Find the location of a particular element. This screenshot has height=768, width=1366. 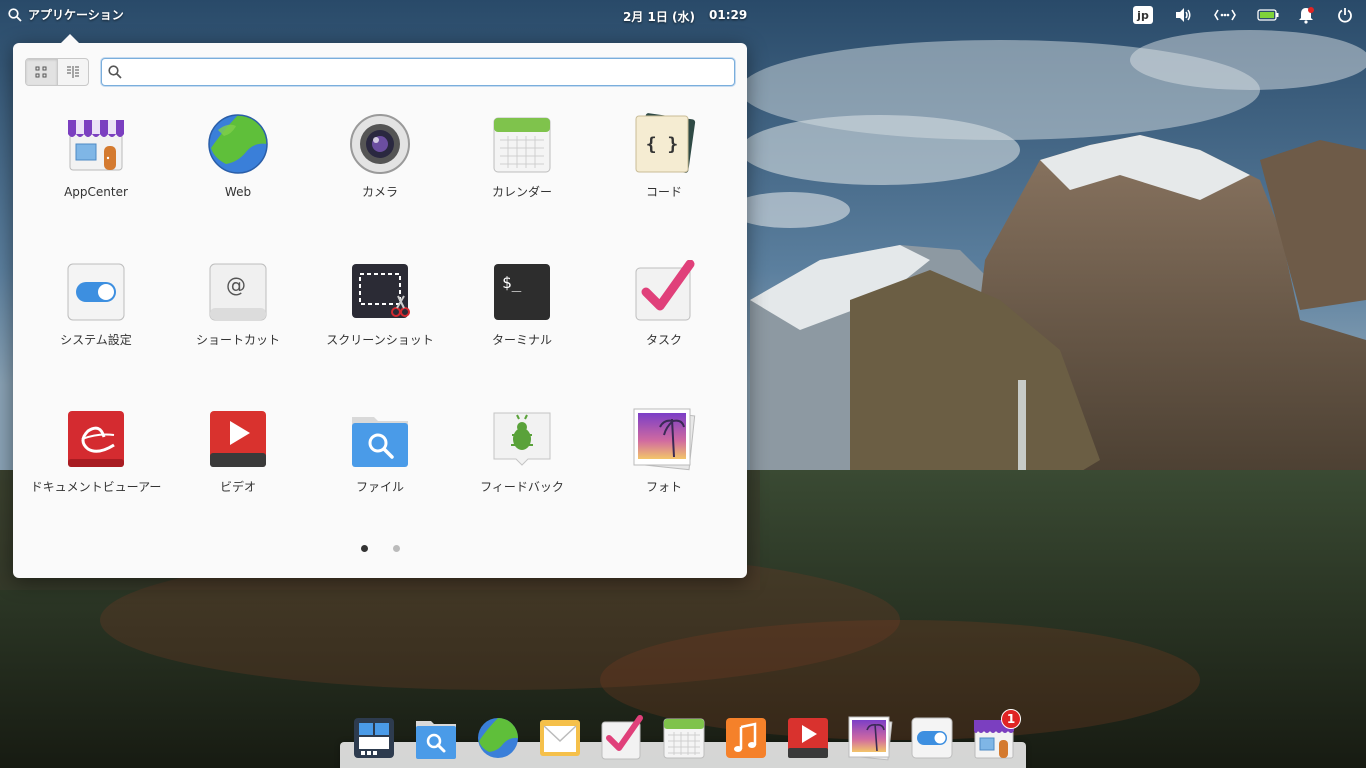

app-terminal: $_ ターミナル is located at coordinates (522, 304).